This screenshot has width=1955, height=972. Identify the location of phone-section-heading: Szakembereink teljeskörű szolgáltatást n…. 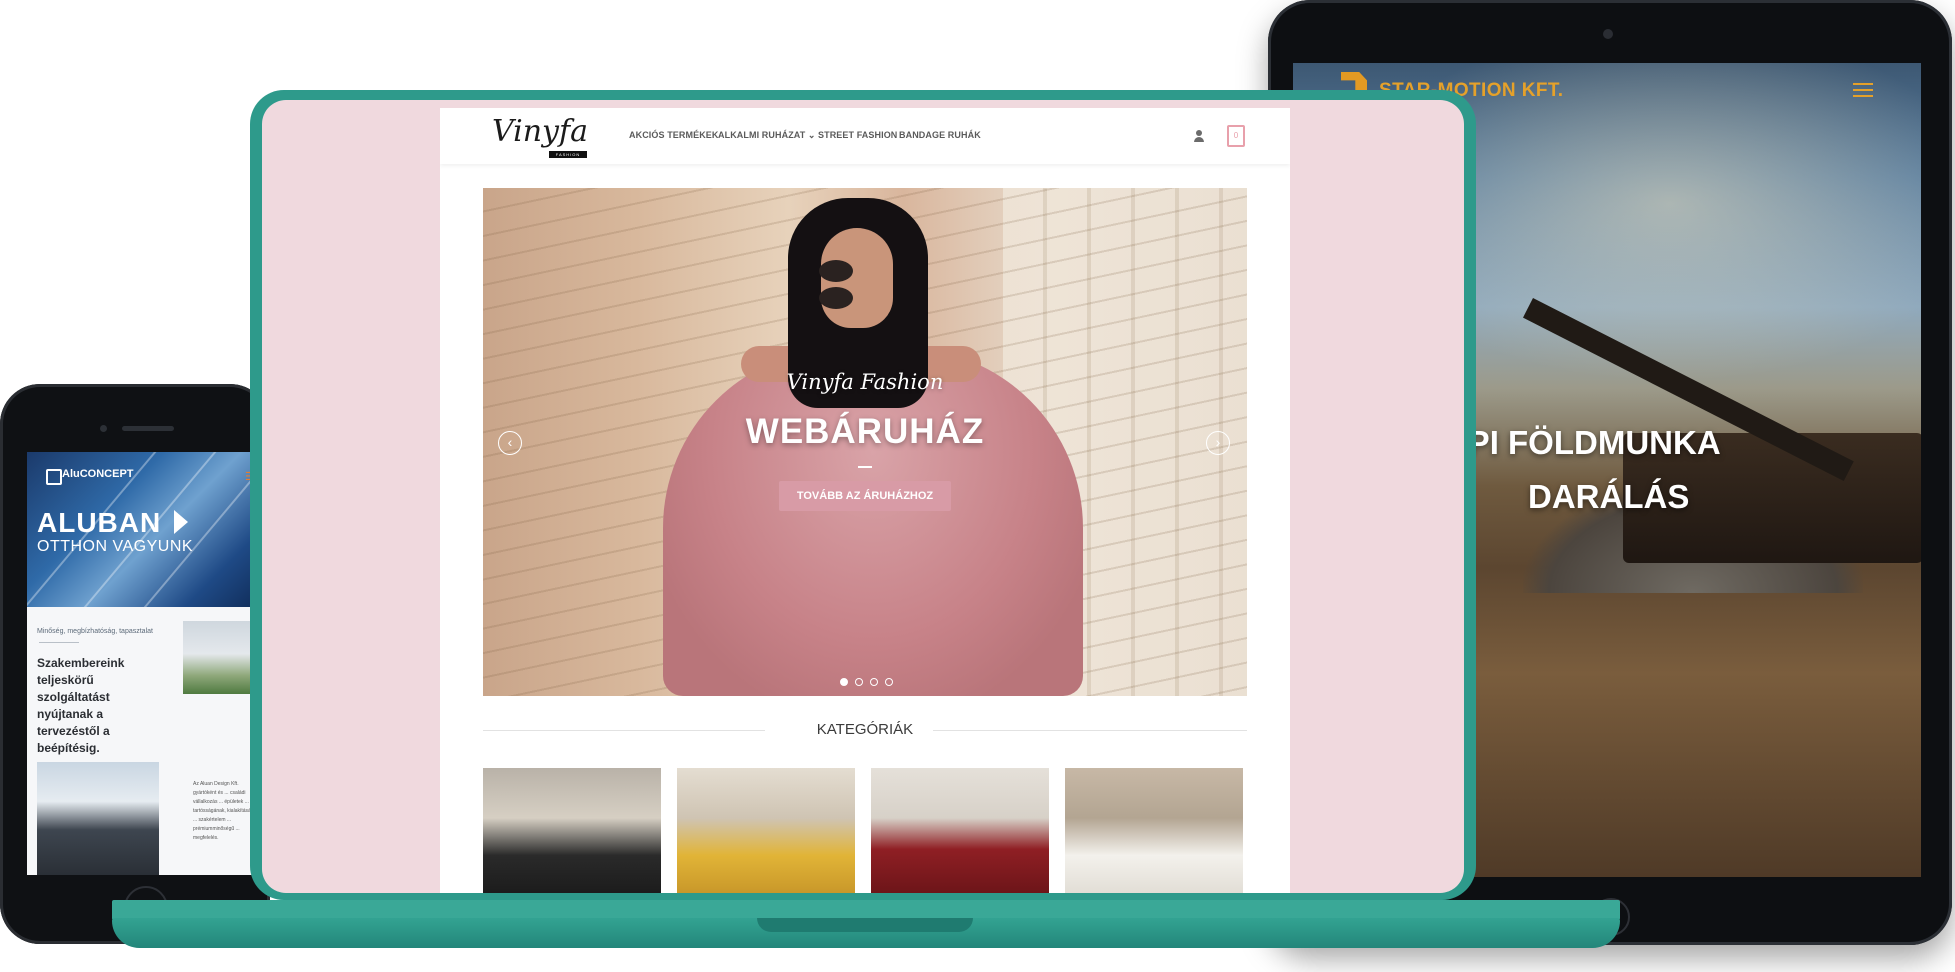
(81, 705).